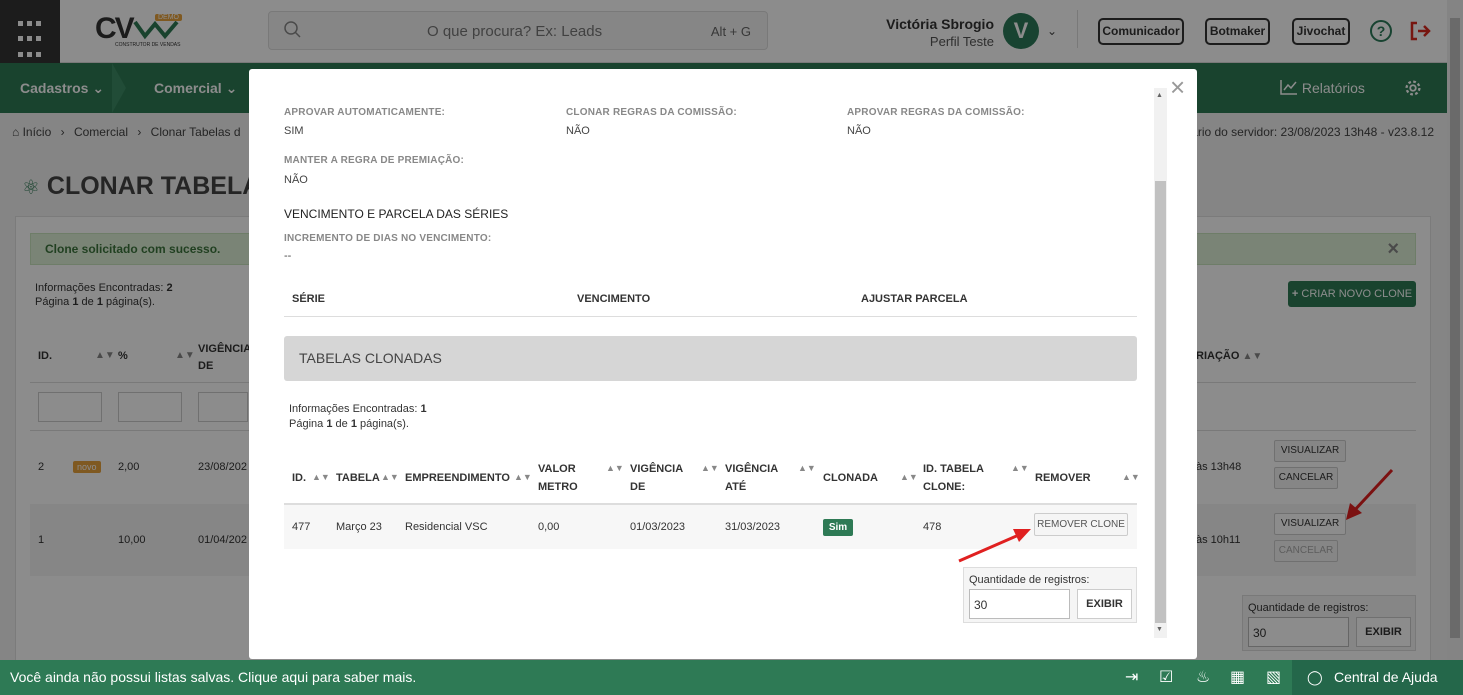 Image resolution: width=1463 pixels, height=695 pixels. What do you see at coordinates (294, 131) in the screenshot?
I see `field-value: SIM` at bounding box center [294, 131].